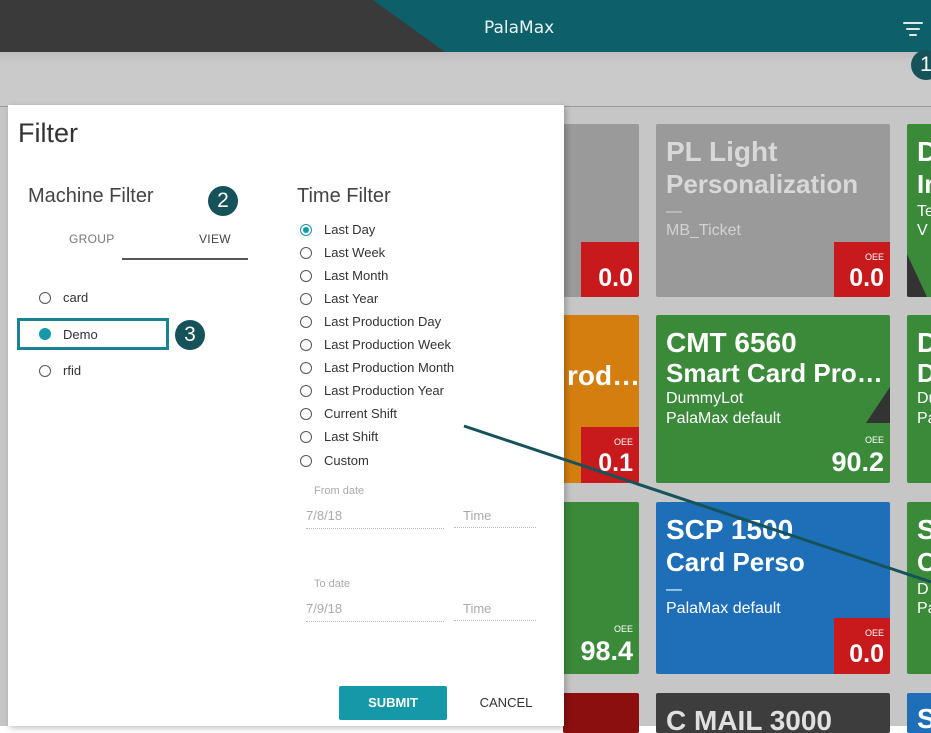 The image size is (931, 733). I want to click on time-option-label: Last Day, so click(350, 229).